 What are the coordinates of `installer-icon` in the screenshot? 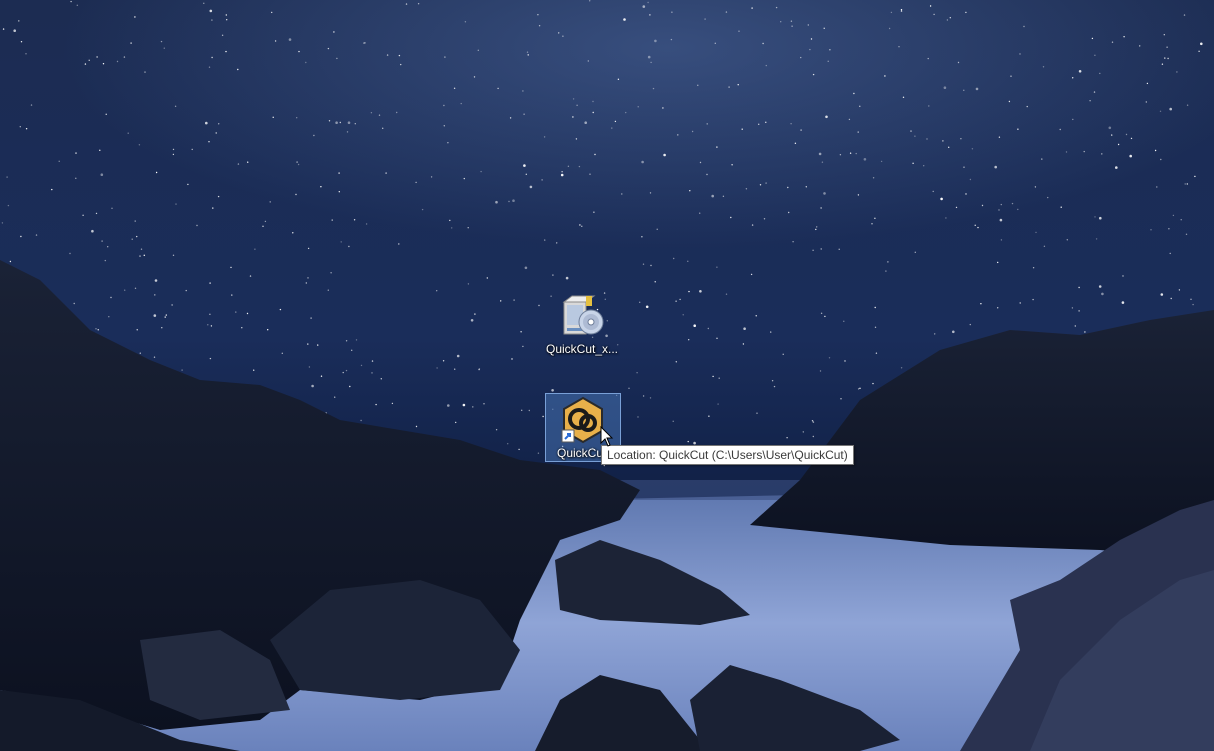 It's located at (583, 315).